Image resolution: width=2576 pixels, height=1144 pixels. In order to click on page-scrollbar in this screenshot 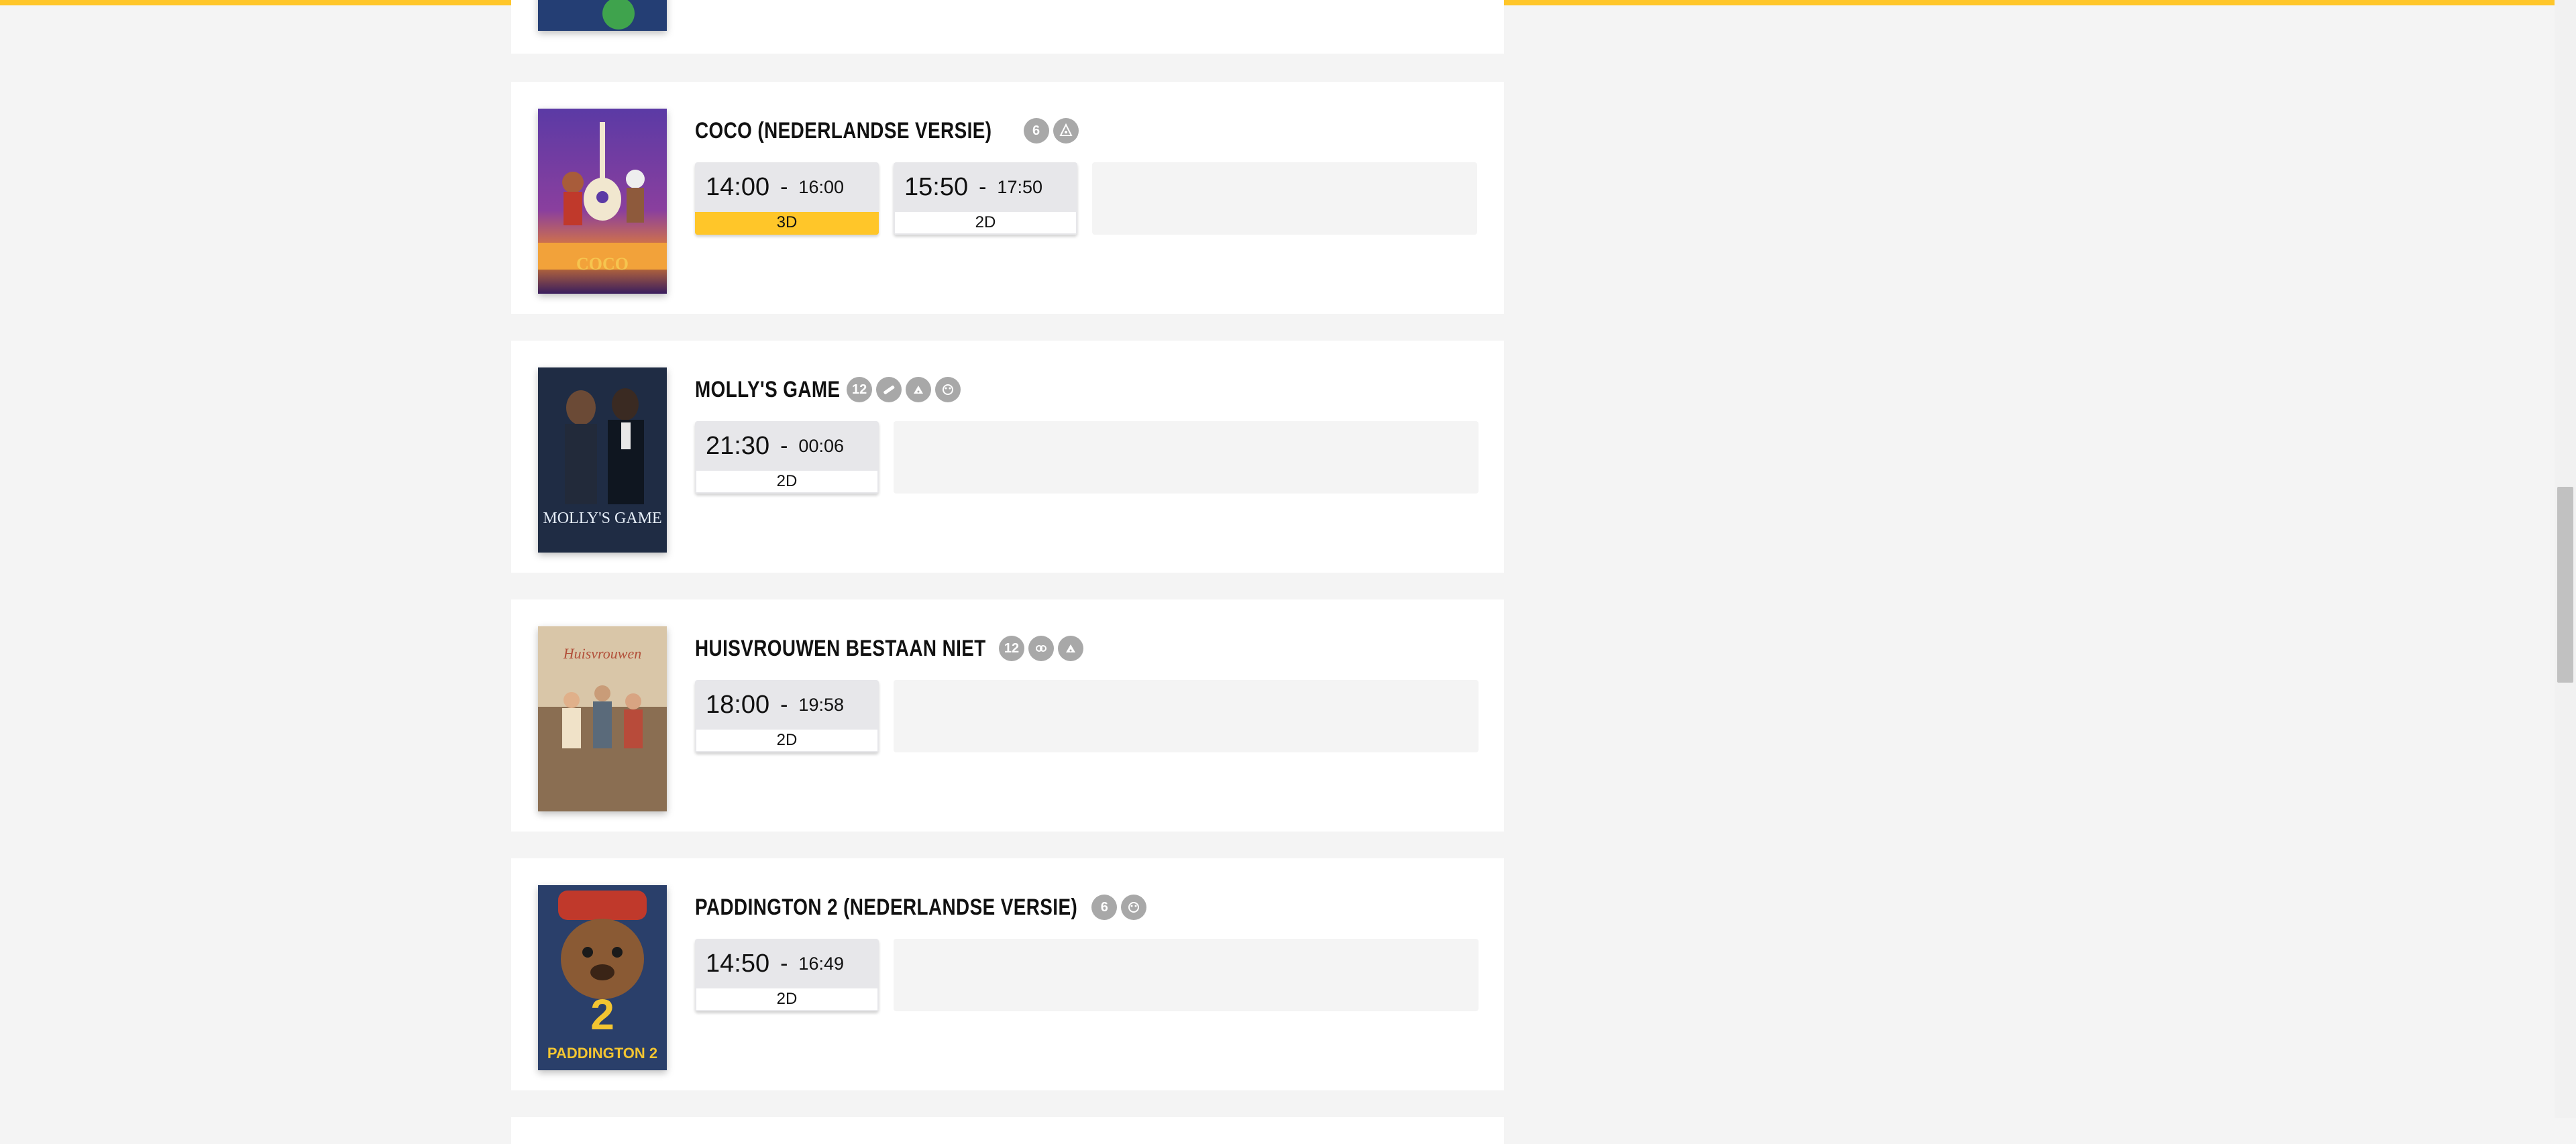, I will do `click(2565, 559)`.